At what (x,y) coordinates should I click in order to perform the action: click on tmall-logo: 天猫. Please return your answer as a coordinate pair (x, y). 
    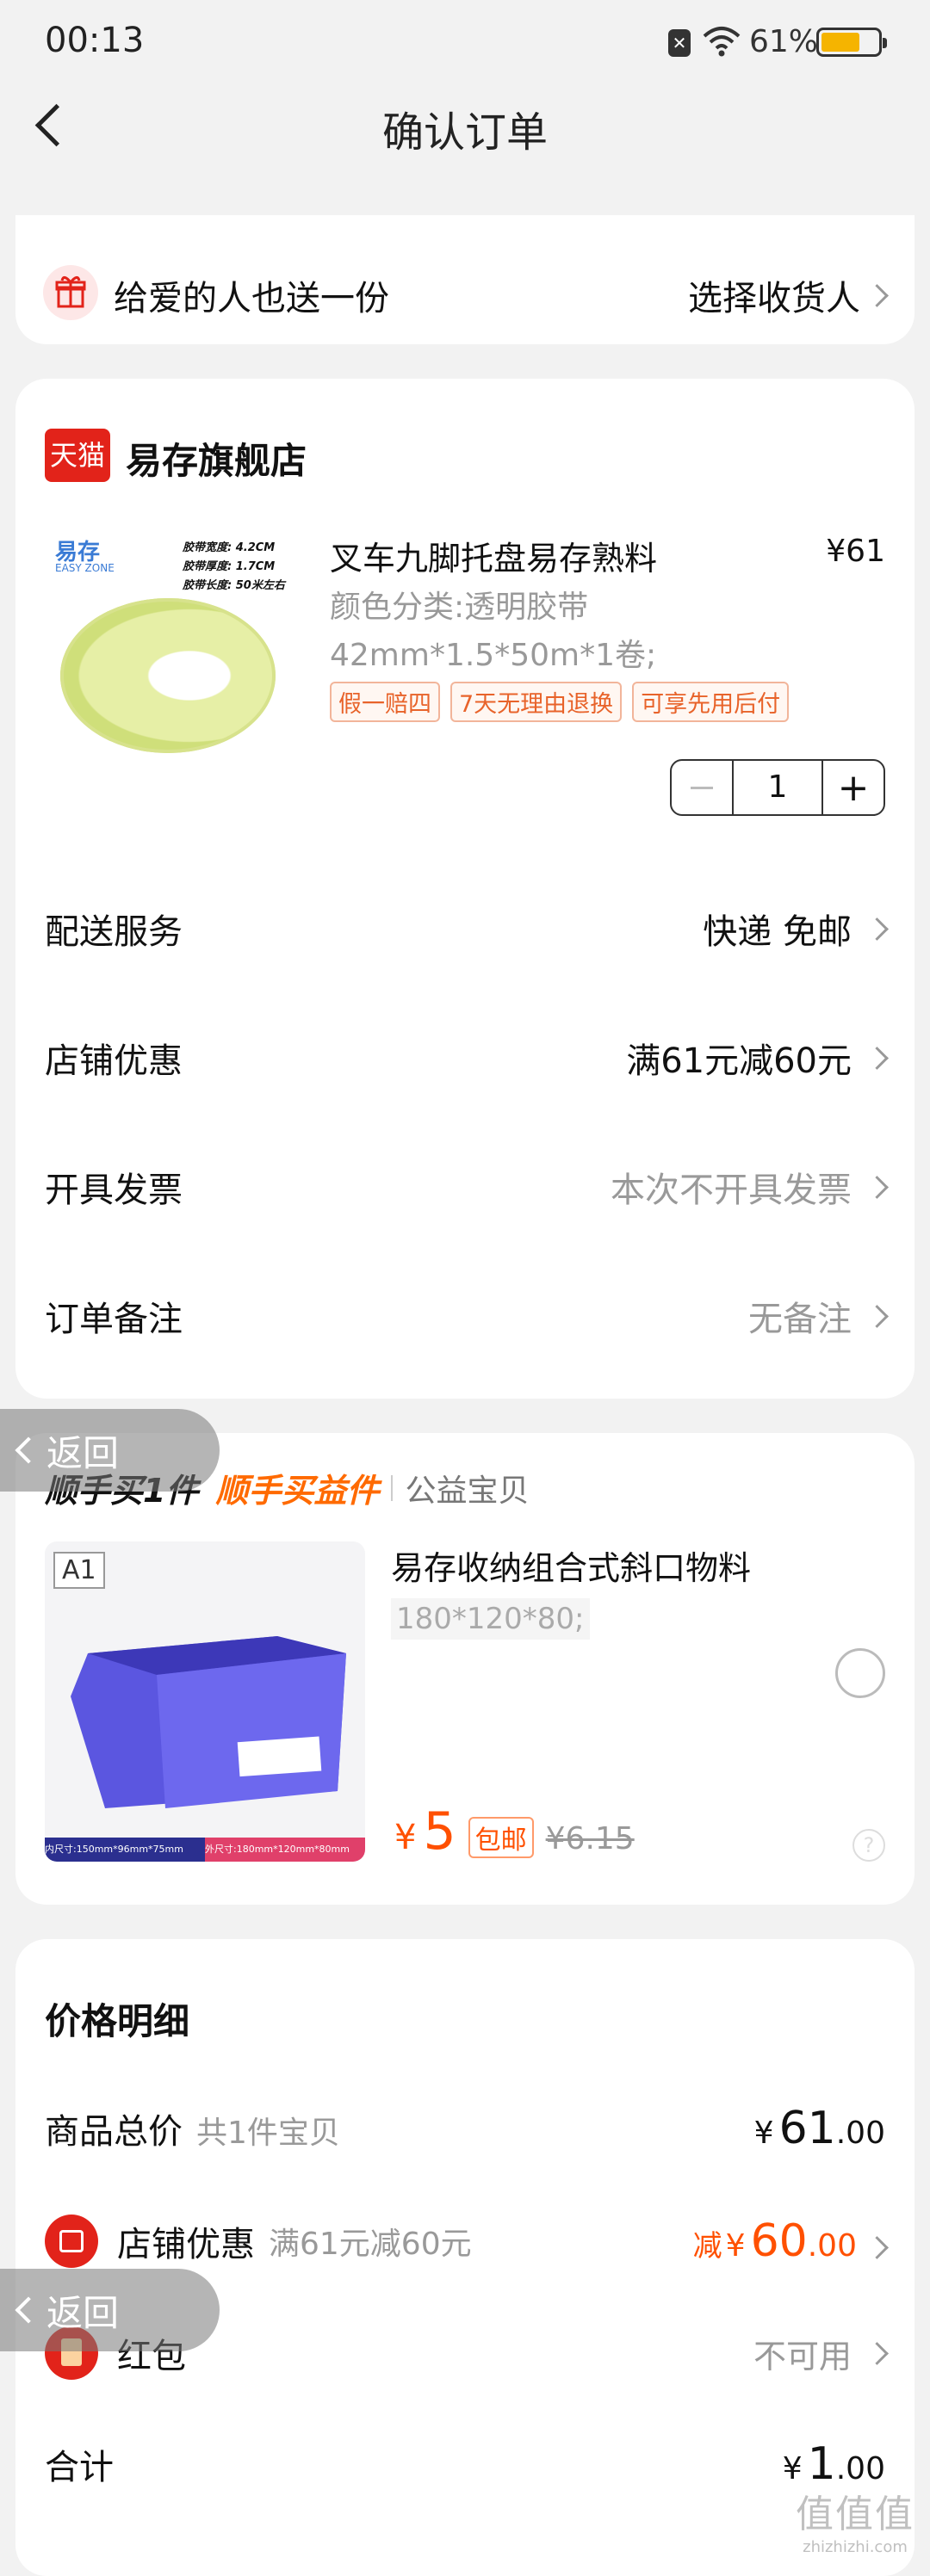
    Looking at the image, I should click on (77, 455).